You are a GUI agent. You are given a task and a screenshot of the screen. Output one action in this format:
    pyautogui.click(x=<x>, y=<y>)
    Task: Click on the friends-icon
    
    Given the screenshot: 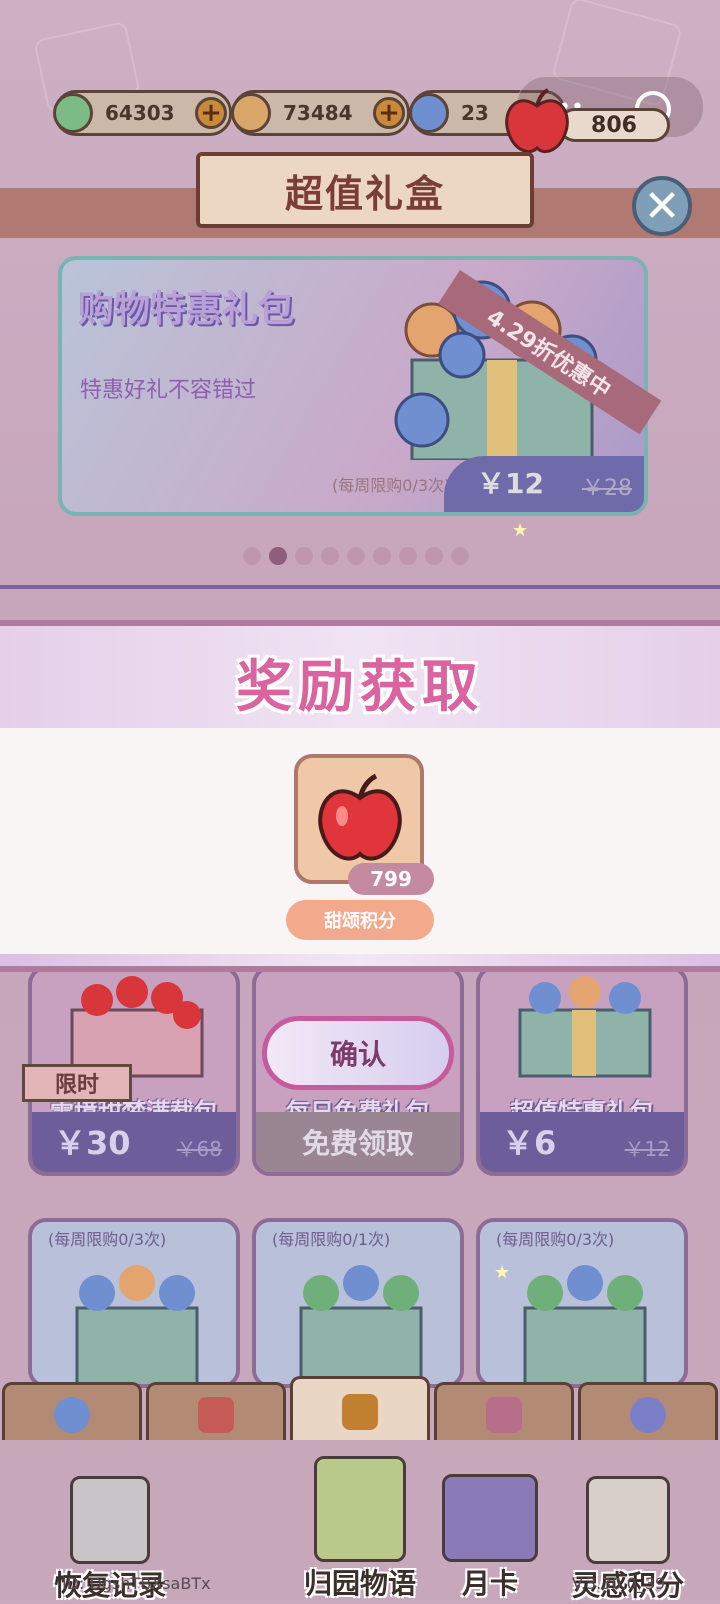 What is the action you would take?
    pyautogui.click(x=648, y=1414)
    